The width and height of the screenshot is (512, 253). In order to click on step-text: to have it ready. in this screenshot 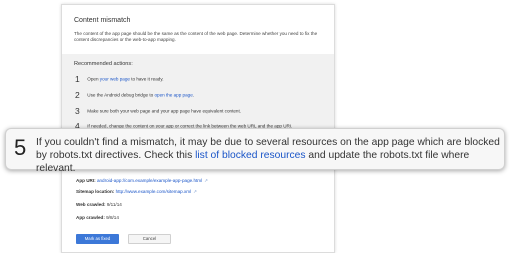, I will do `click(146, 79)`.